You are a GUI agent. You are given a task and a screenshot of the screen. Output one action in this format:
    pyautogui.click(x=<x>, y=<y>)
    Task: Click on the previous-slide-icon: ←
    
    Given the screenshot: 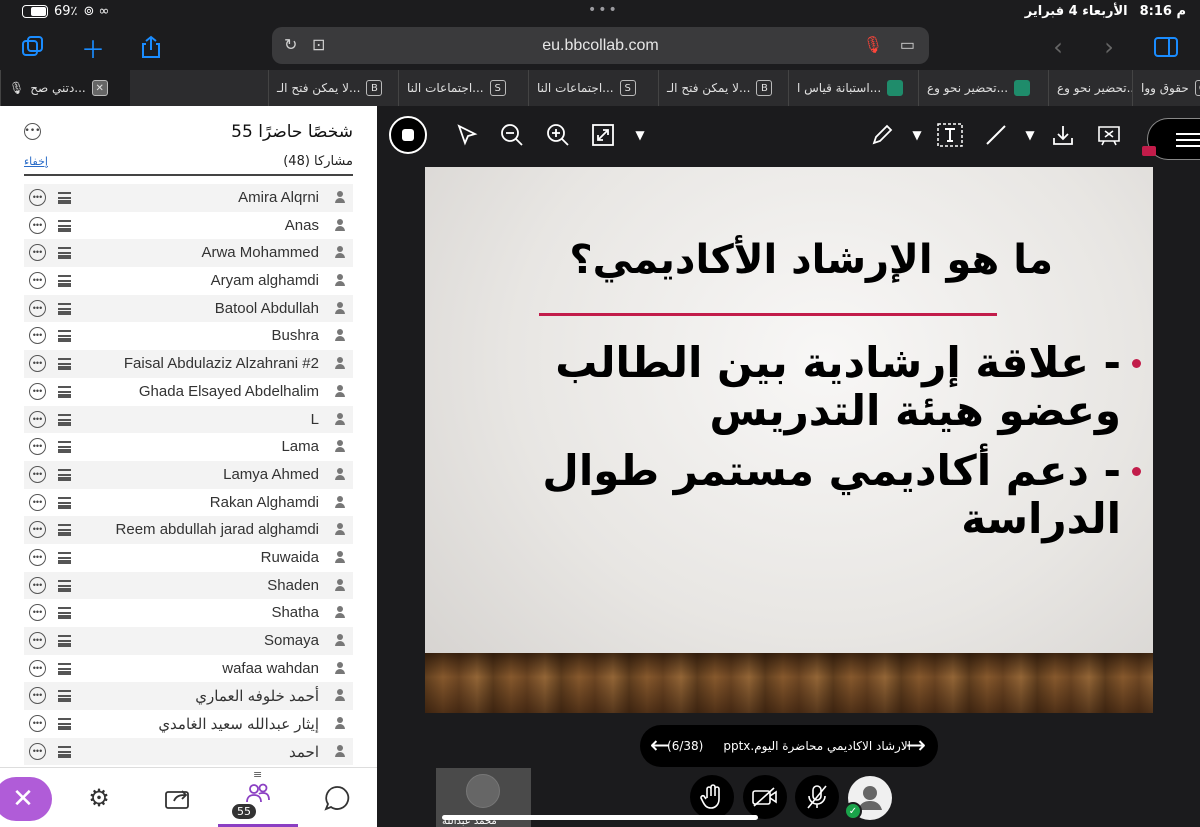 What is the action you would take?
    pyautogui.click(x=660, y=745)
    